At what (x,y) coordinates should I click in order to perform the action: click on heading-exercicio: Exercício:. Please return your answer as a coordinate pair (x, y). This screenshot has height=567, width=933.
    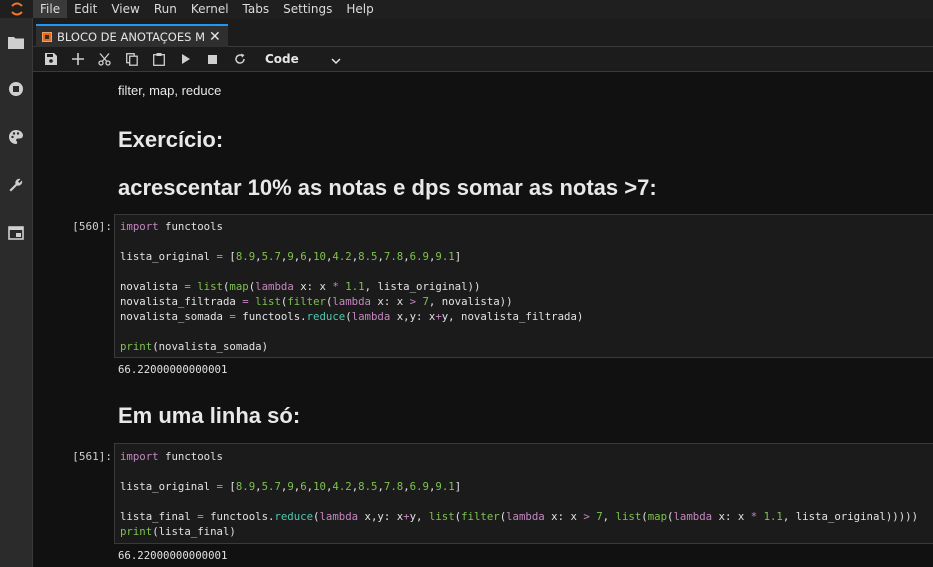
    Looking at the image, I should click on (171, 139).